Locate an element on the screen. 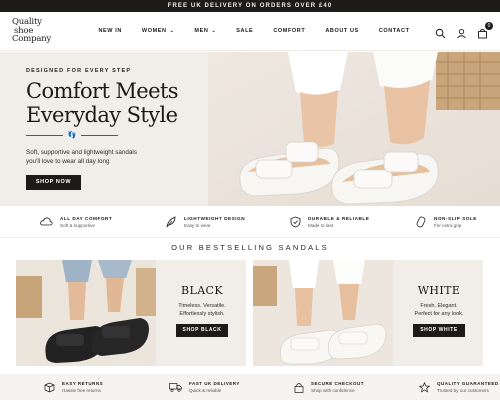 The width and height of the screenshot is (500, 400). logo: Quality shoe Company is located at coordinates (43, 31).